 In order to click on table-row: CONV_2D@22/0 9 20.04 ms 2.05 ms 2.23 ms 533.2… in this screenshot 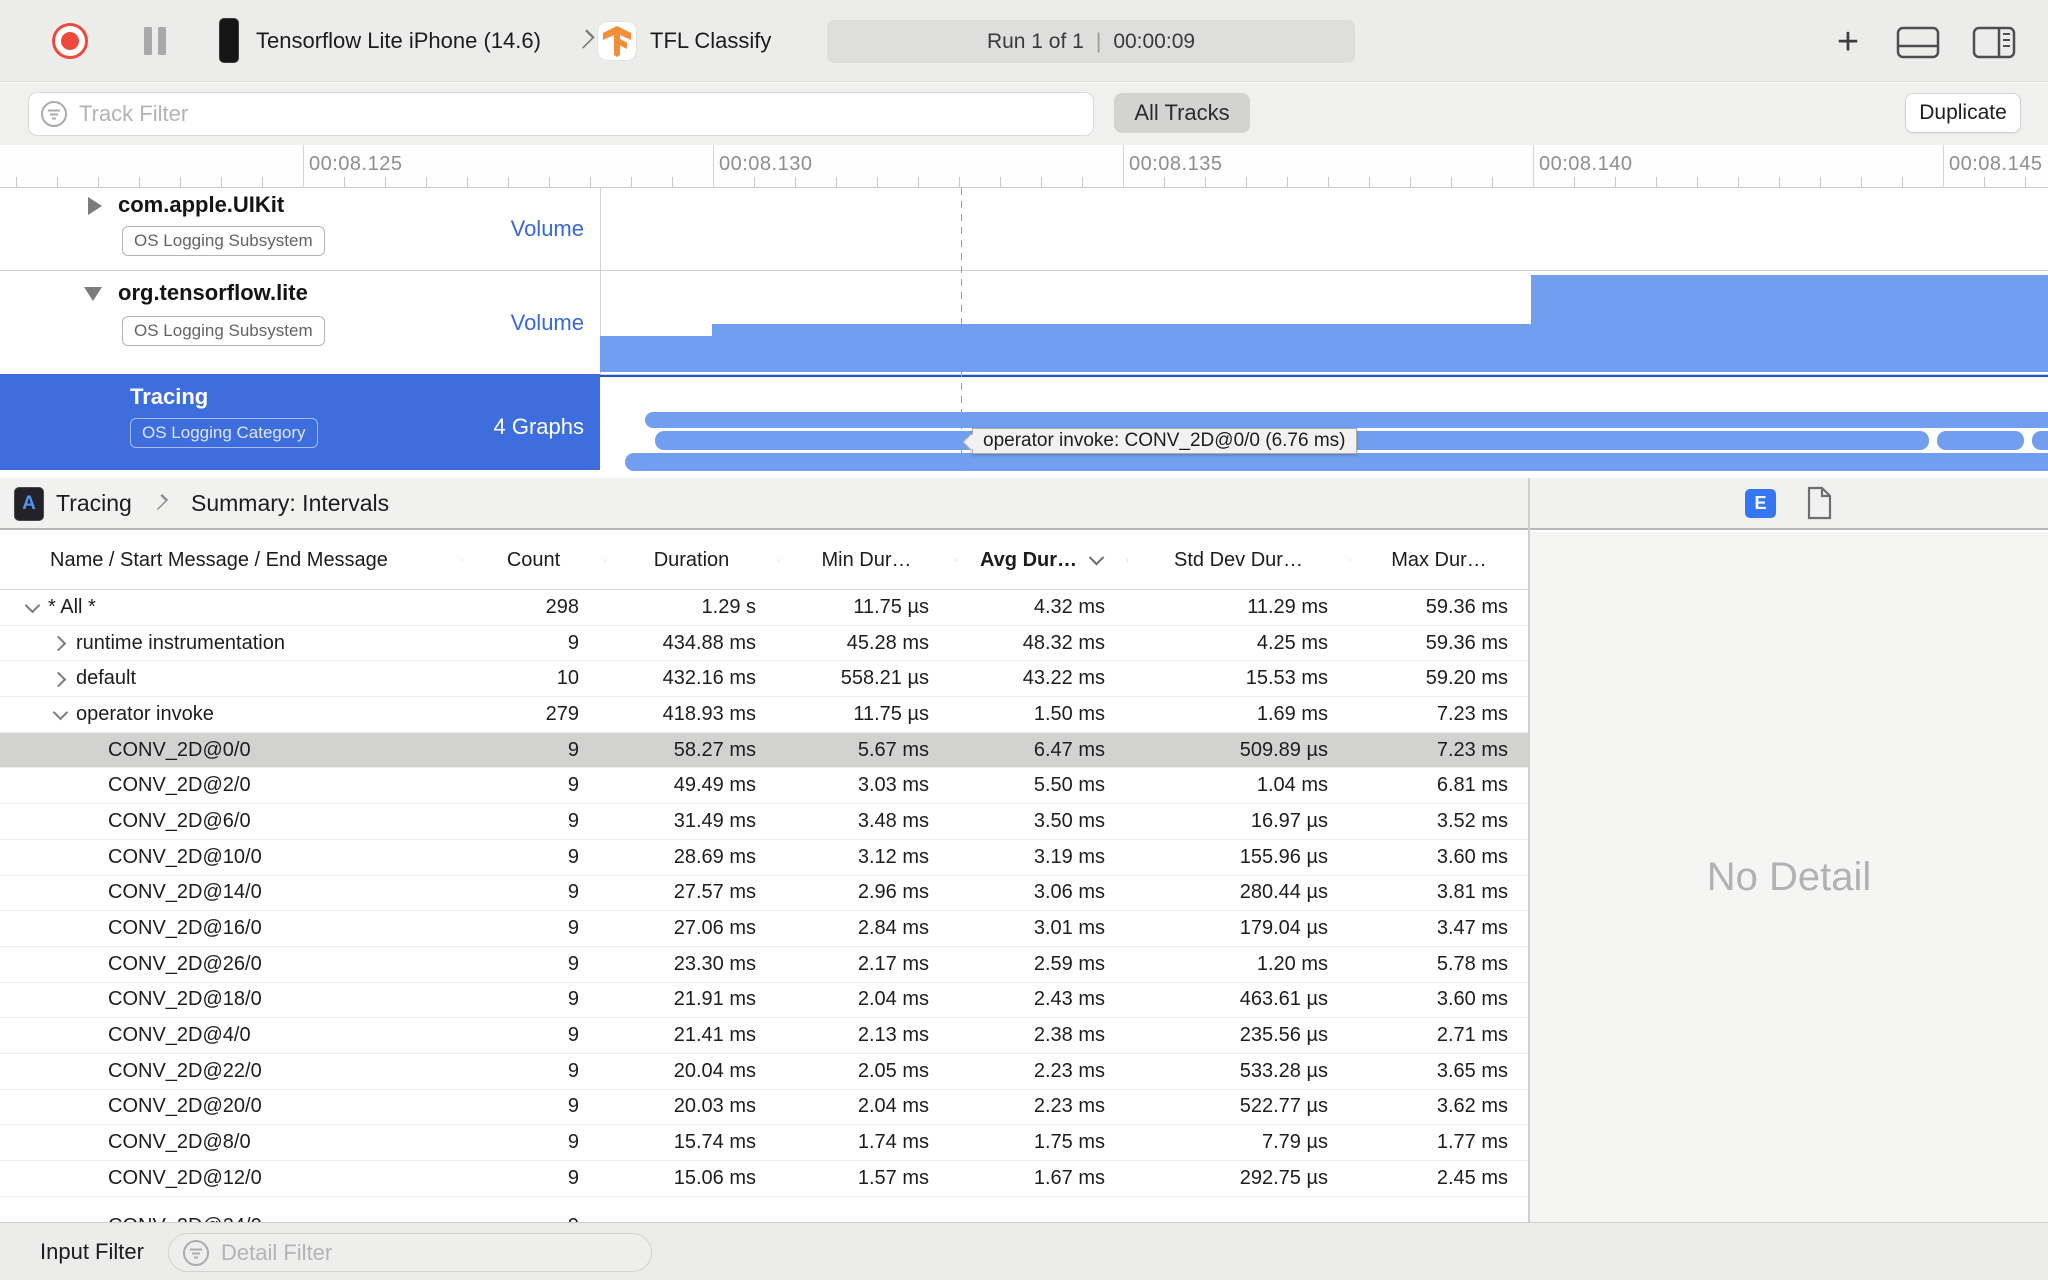, I will do `click(764, 1072)`.